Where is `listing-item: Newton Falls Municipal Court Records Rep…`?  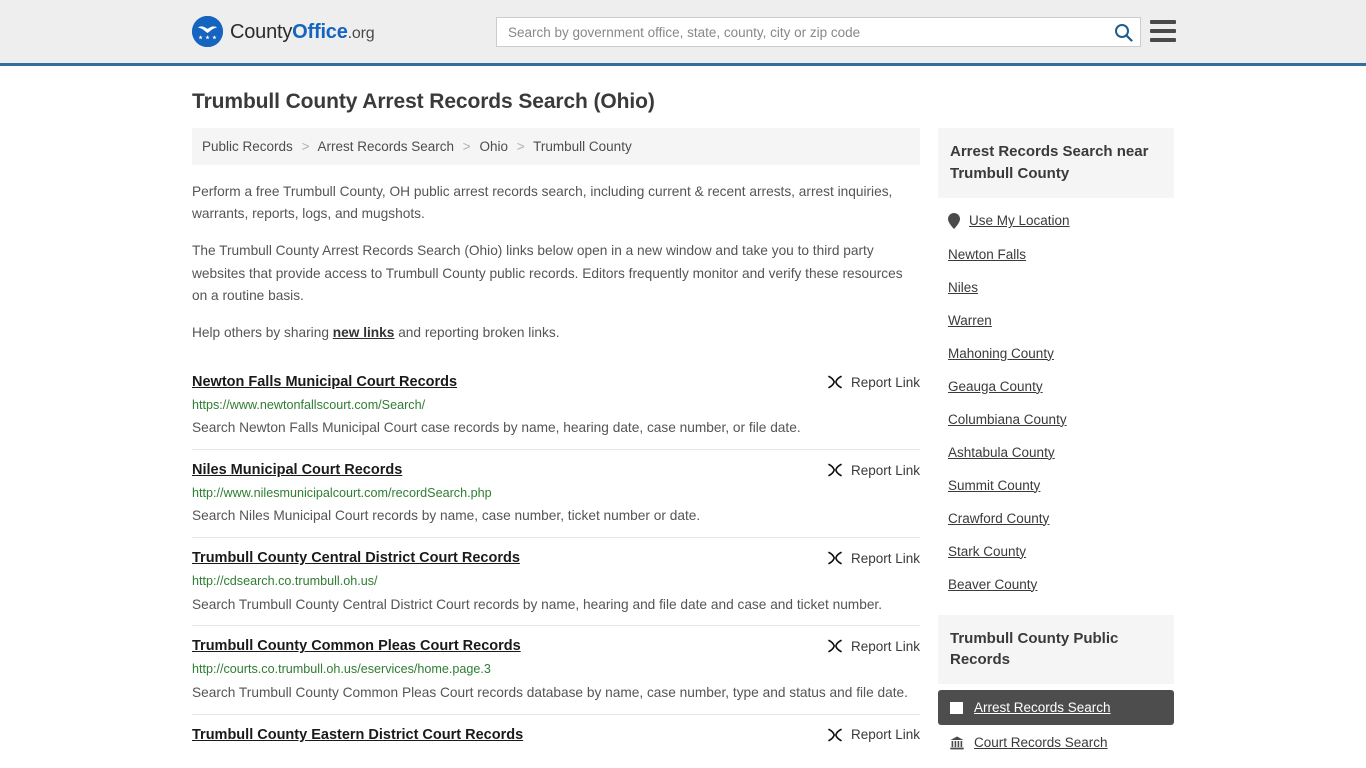 listing-item: Newton Falls Municipal Court Records Rep… is located at coordinates (556, 404).